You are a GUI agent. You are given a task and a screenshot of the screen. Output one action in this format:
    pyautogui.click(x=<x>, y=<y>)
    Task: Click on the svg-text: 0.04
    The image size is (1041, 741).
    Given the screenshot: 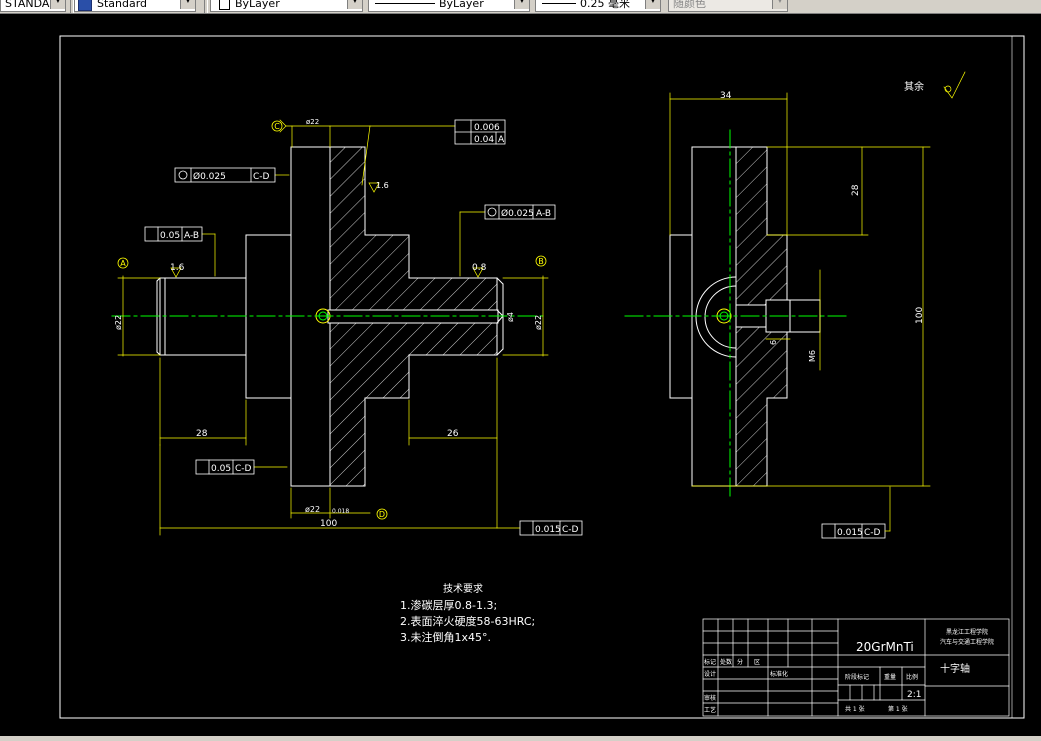 What is the action you would take?
    pyautogui.click(x=484, y=140)
    